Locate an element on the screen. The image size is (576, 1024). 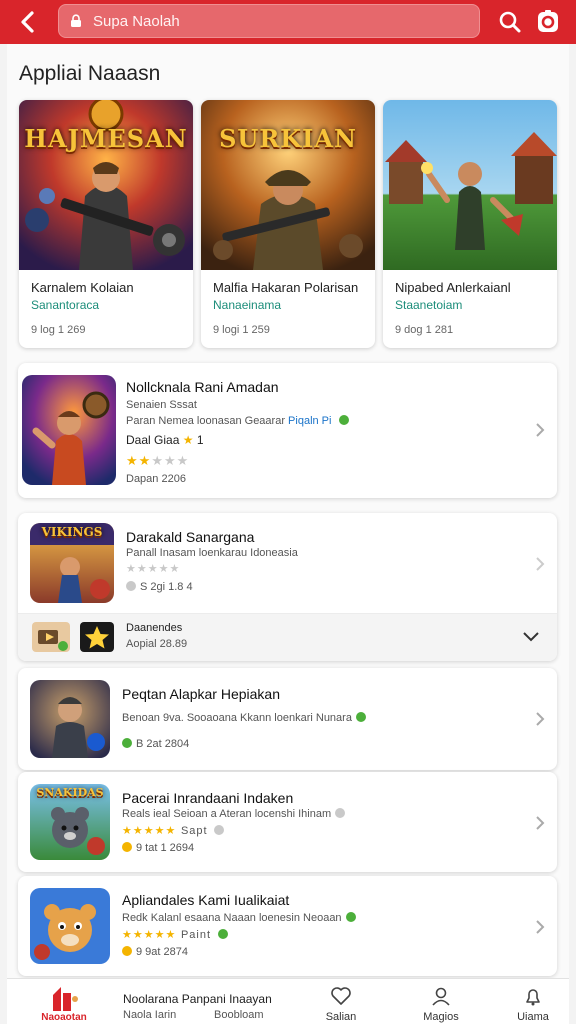
app-size: 9 dog 1 281 is located at coordinates (424, 330).